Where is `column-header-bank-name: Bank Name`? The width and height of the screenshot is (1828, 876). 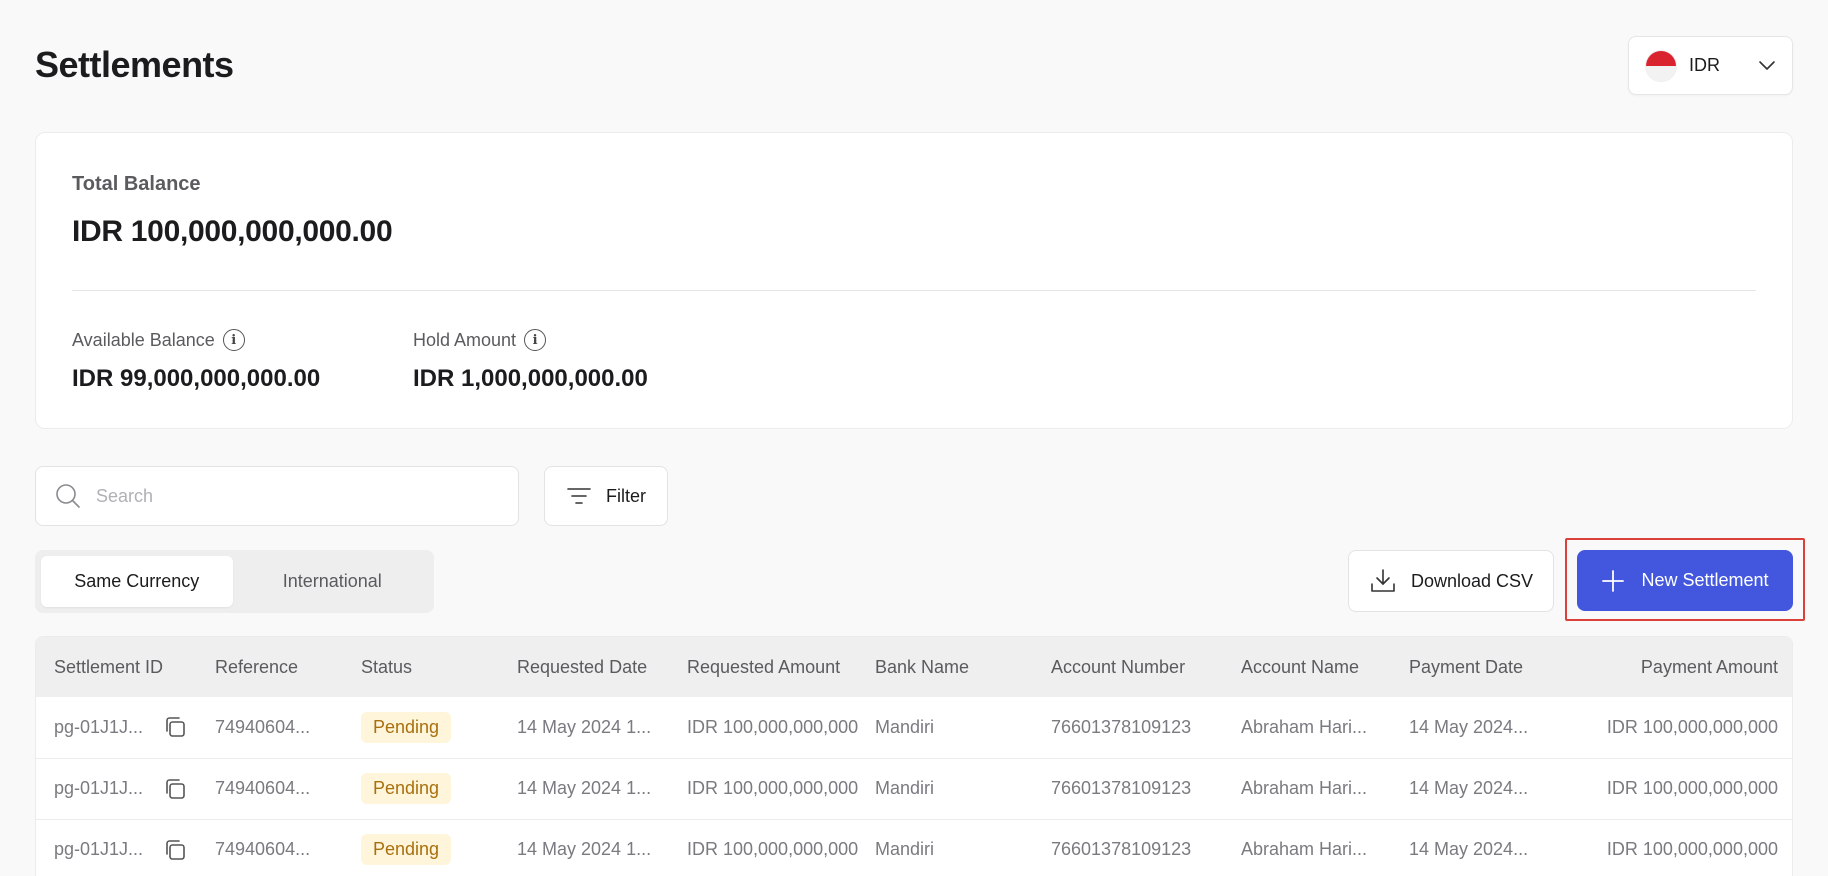
column-header-bank-name: Bank Name is located at coordinates (963, 667).